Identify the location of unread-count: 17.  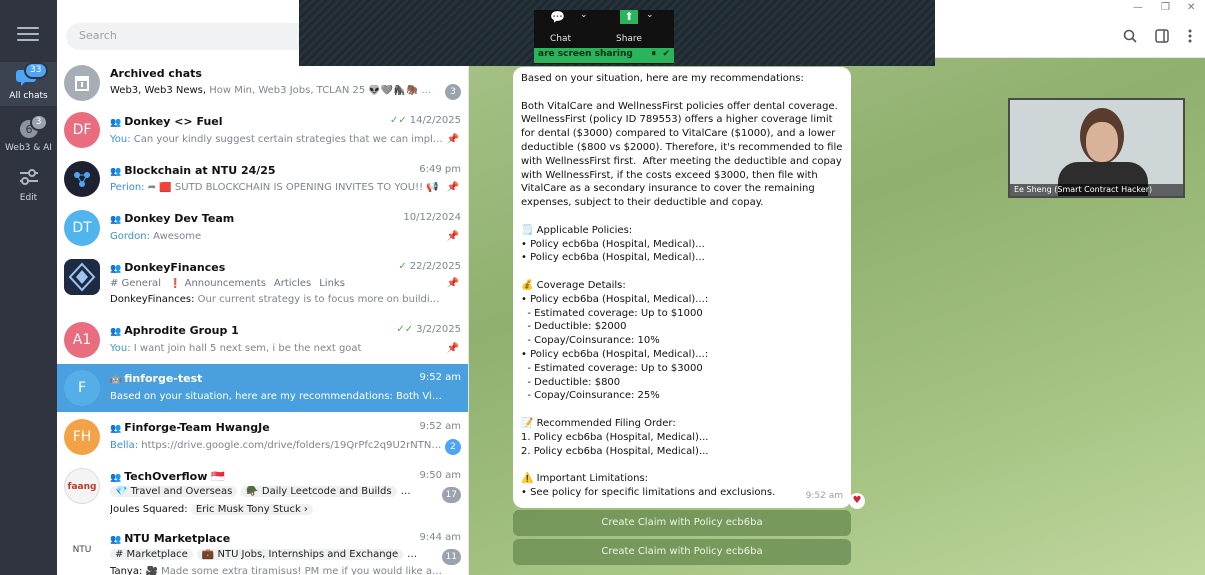
(451, 495).